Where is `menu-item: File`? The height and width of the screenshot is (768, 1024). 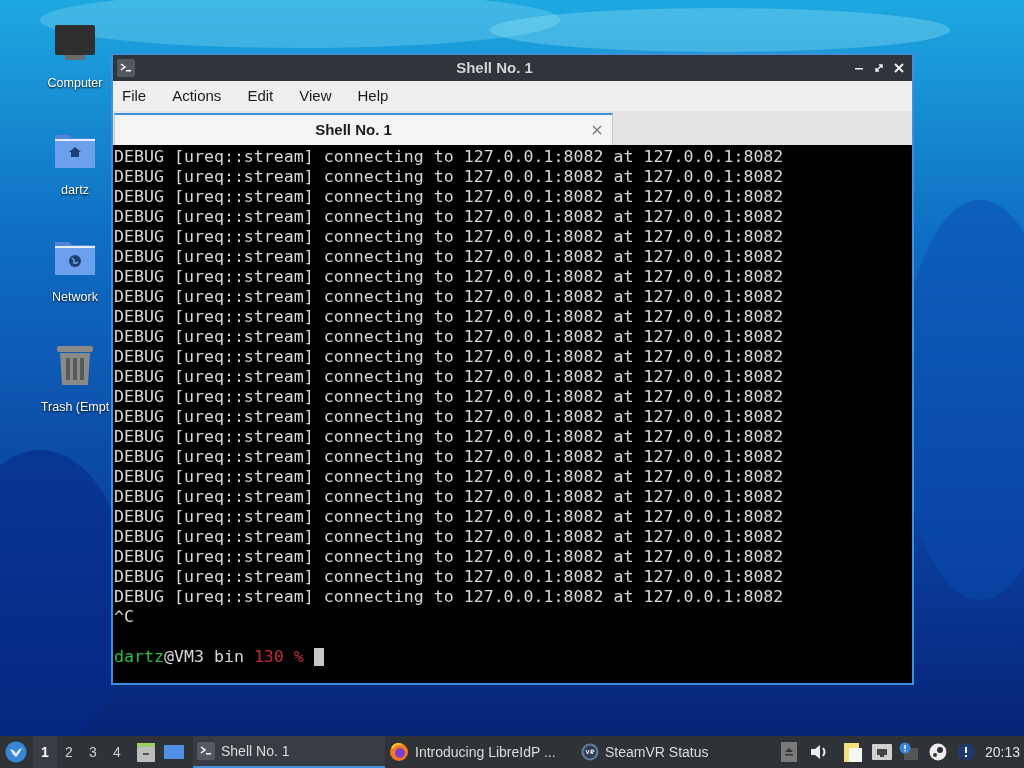 menu-item: File is located at coordinates (134, 96).